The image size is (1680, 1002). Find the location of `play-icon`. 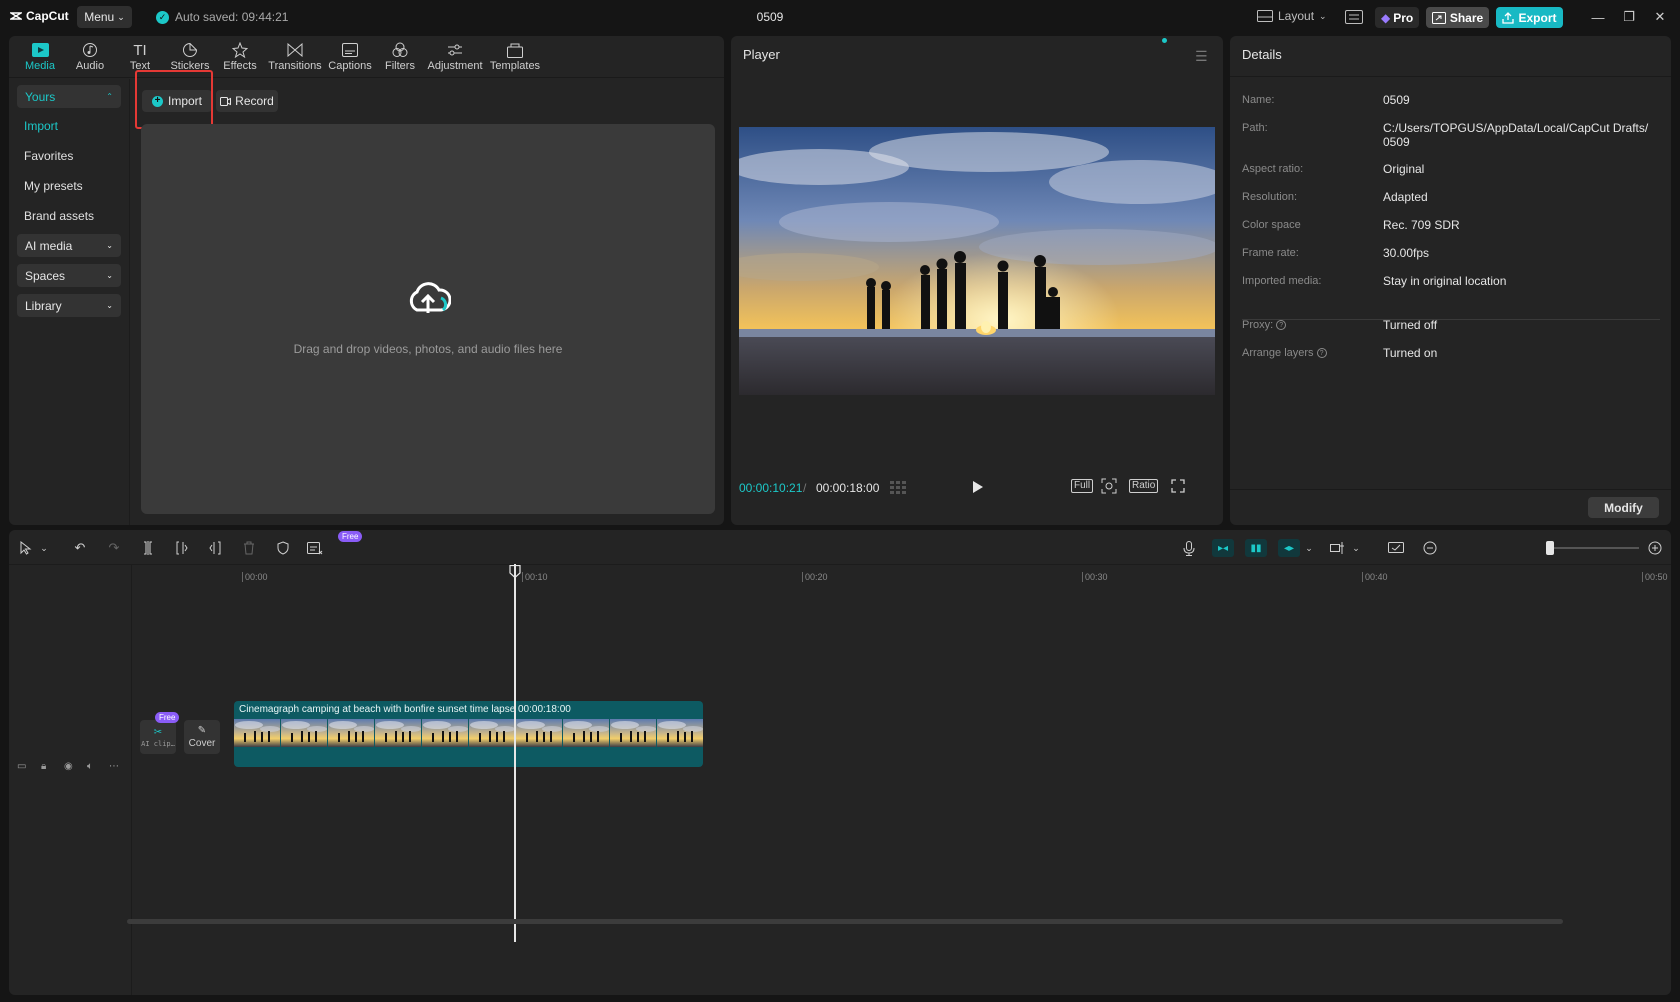

play-icon is located at coordinates (978, 488).